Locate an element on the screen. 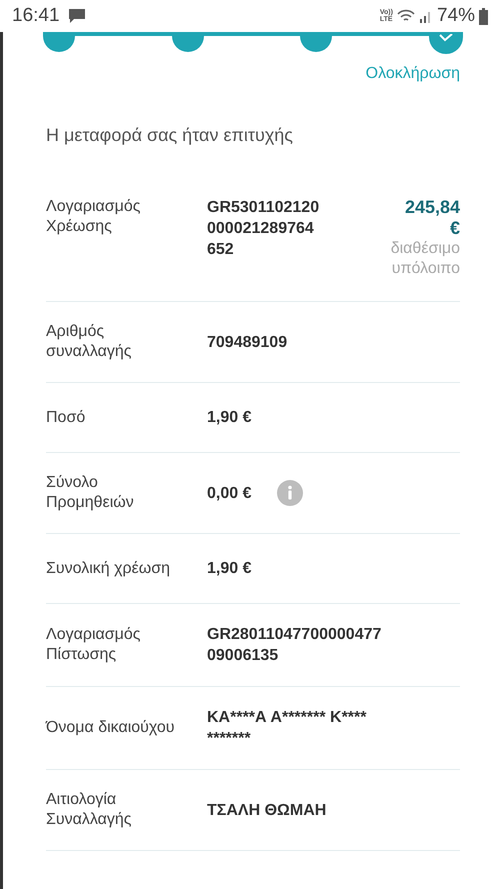 Image resolution: width=500 pixels, height=889 pixels. check-icon is located at coordinates (445, 38).